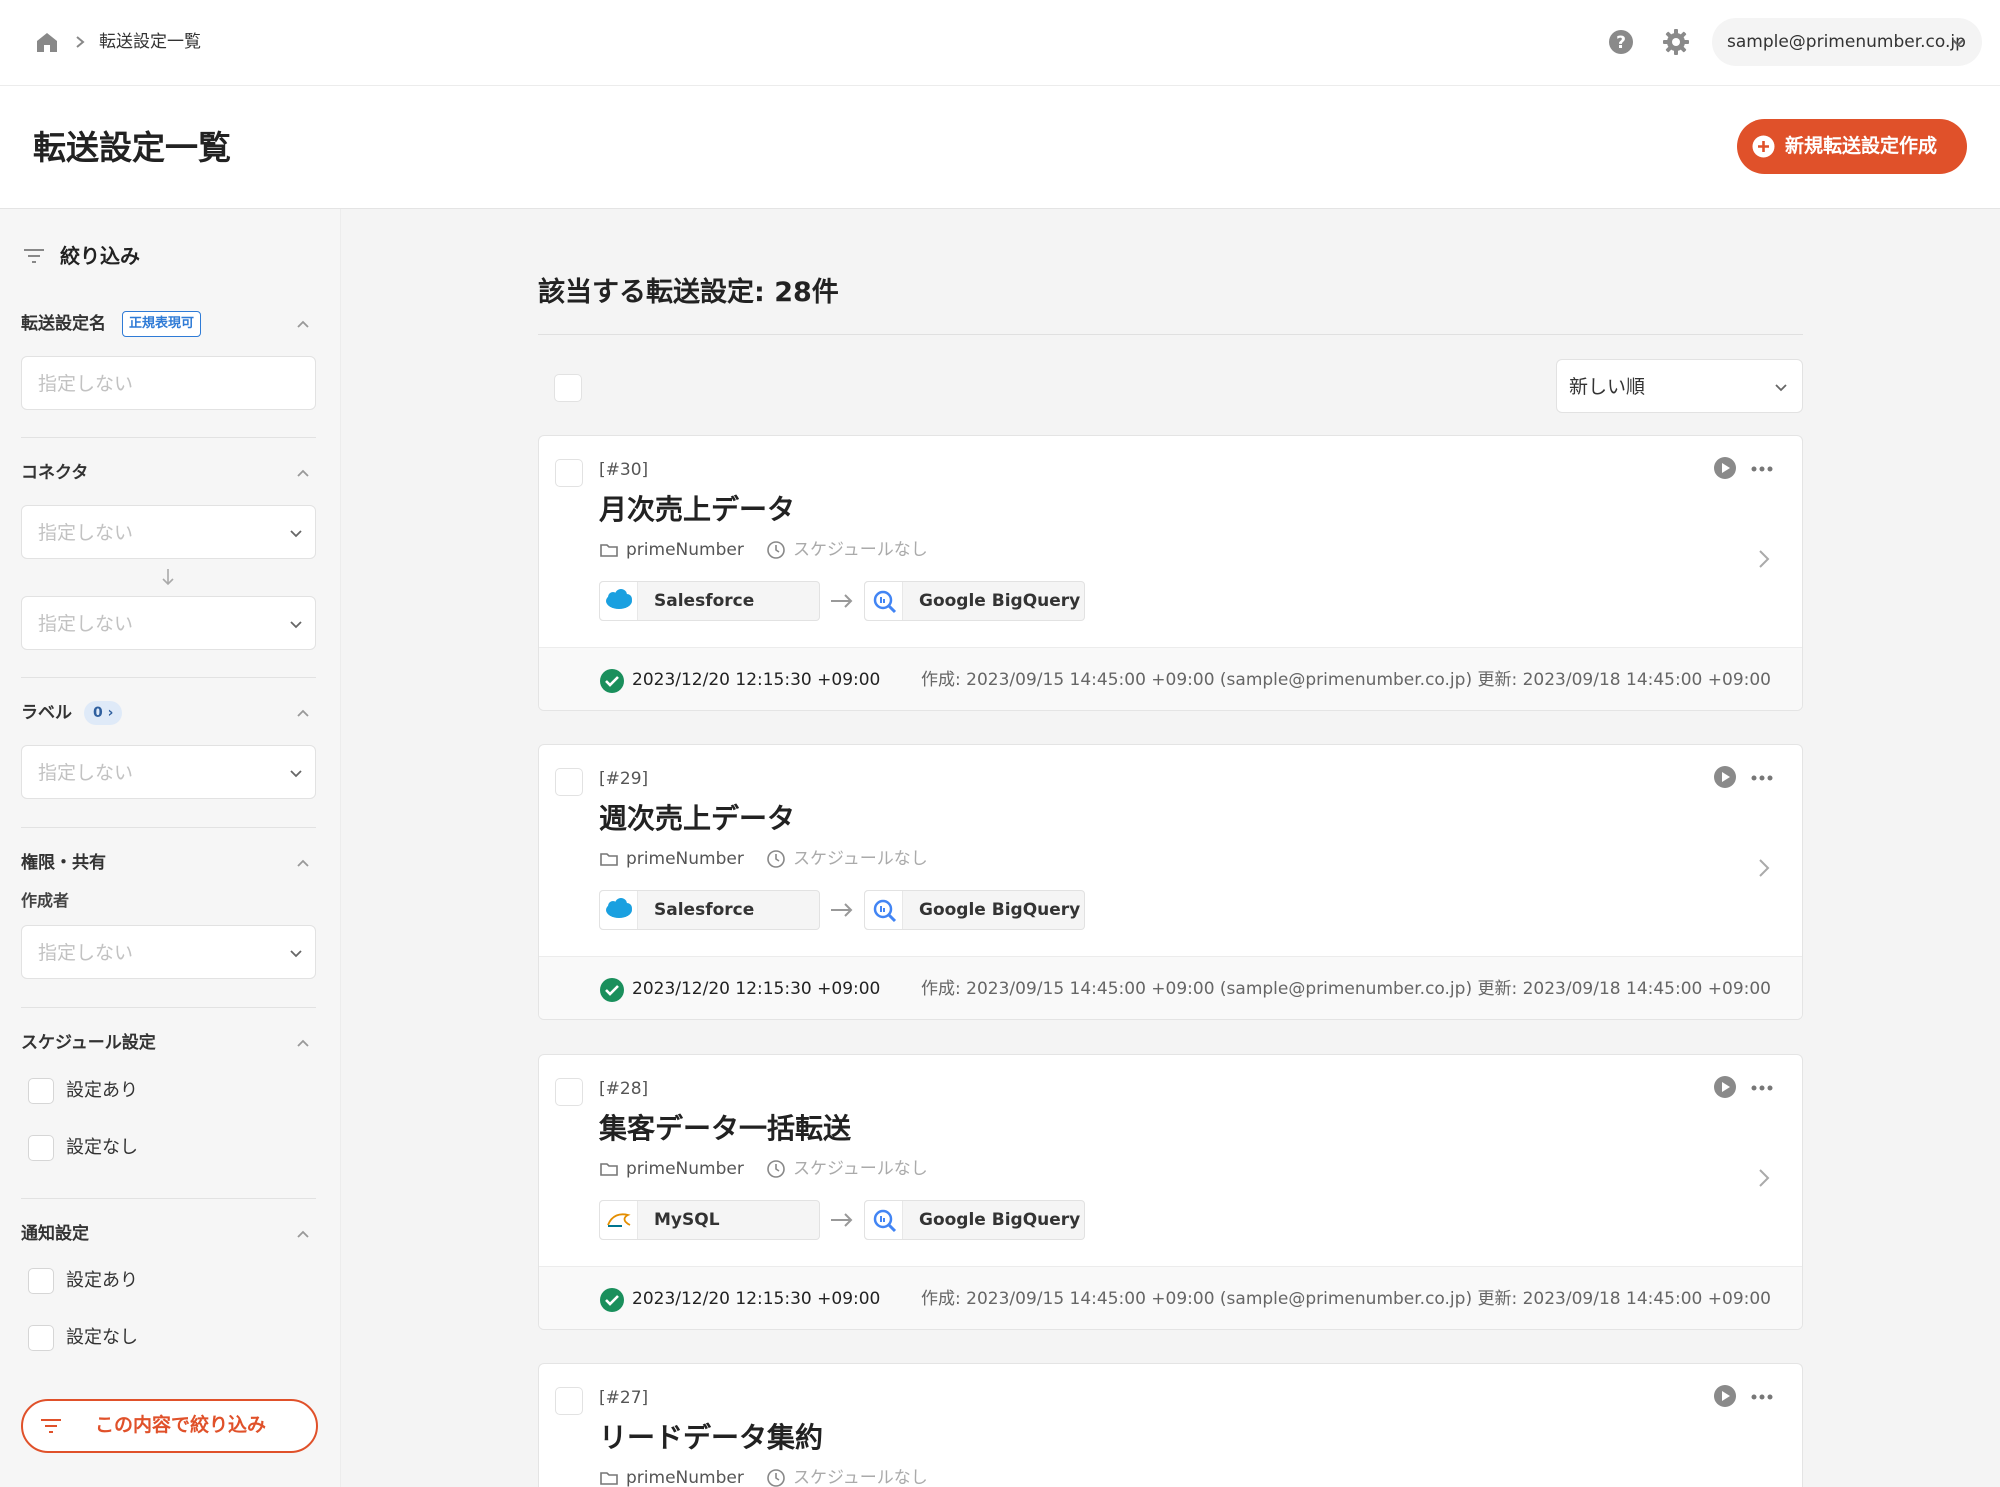  What do you see at coordinates (102, 1280) in the screenshot?
I see `notification-on-label: 設定あり` at bounding box center [102, 1280].